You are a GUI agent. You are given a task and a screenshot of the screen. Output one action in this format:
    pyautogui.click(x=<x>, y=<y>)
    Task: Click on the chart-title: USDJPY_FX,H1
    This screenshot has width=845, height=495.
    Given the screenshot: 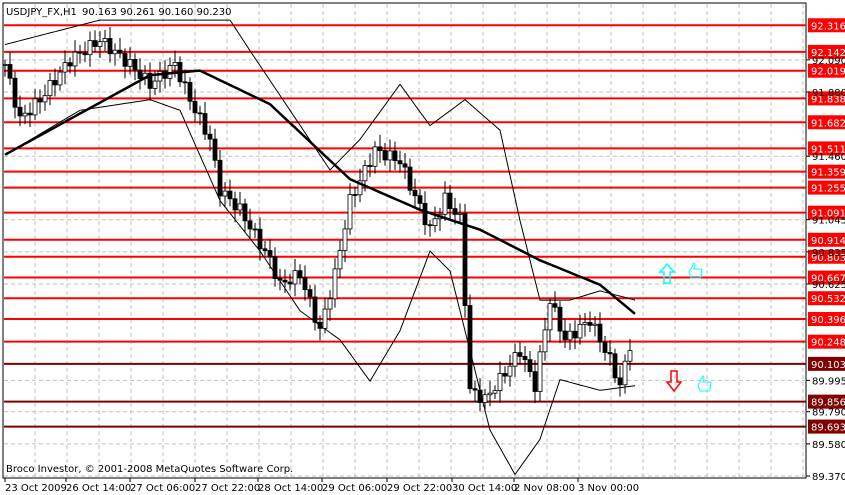 What is the action you would take?
    pyautogui.click(x=41, y=12)
    